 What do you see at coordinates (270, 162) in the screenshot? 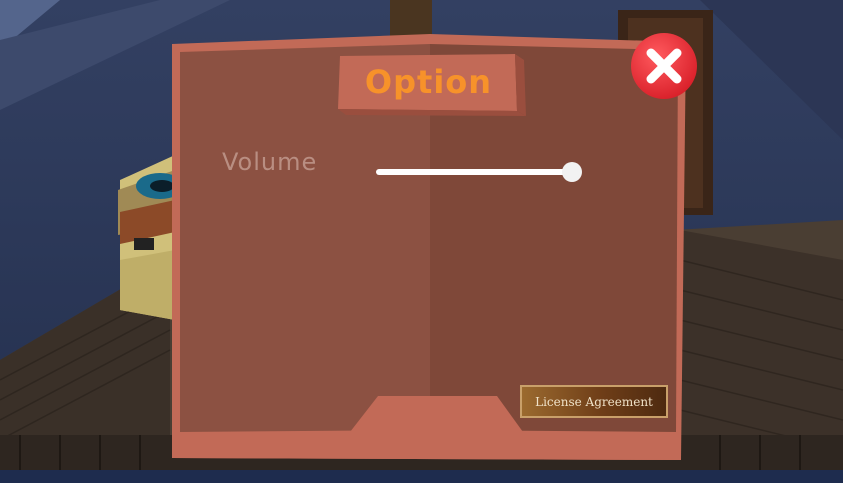
I see `volume-label: Volume` at bounding box center [270, 162].